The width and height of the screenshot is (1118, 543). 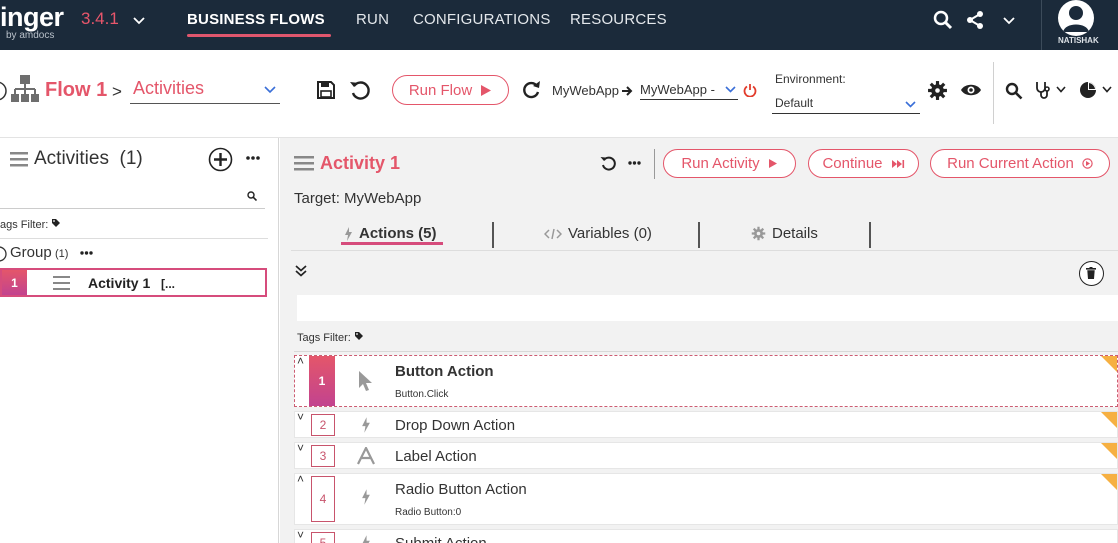 What do you see at coordinates (689, 91) in the screenshot?
I see `target-app-select: MyWebApp -` at bounding box center [689, 91].